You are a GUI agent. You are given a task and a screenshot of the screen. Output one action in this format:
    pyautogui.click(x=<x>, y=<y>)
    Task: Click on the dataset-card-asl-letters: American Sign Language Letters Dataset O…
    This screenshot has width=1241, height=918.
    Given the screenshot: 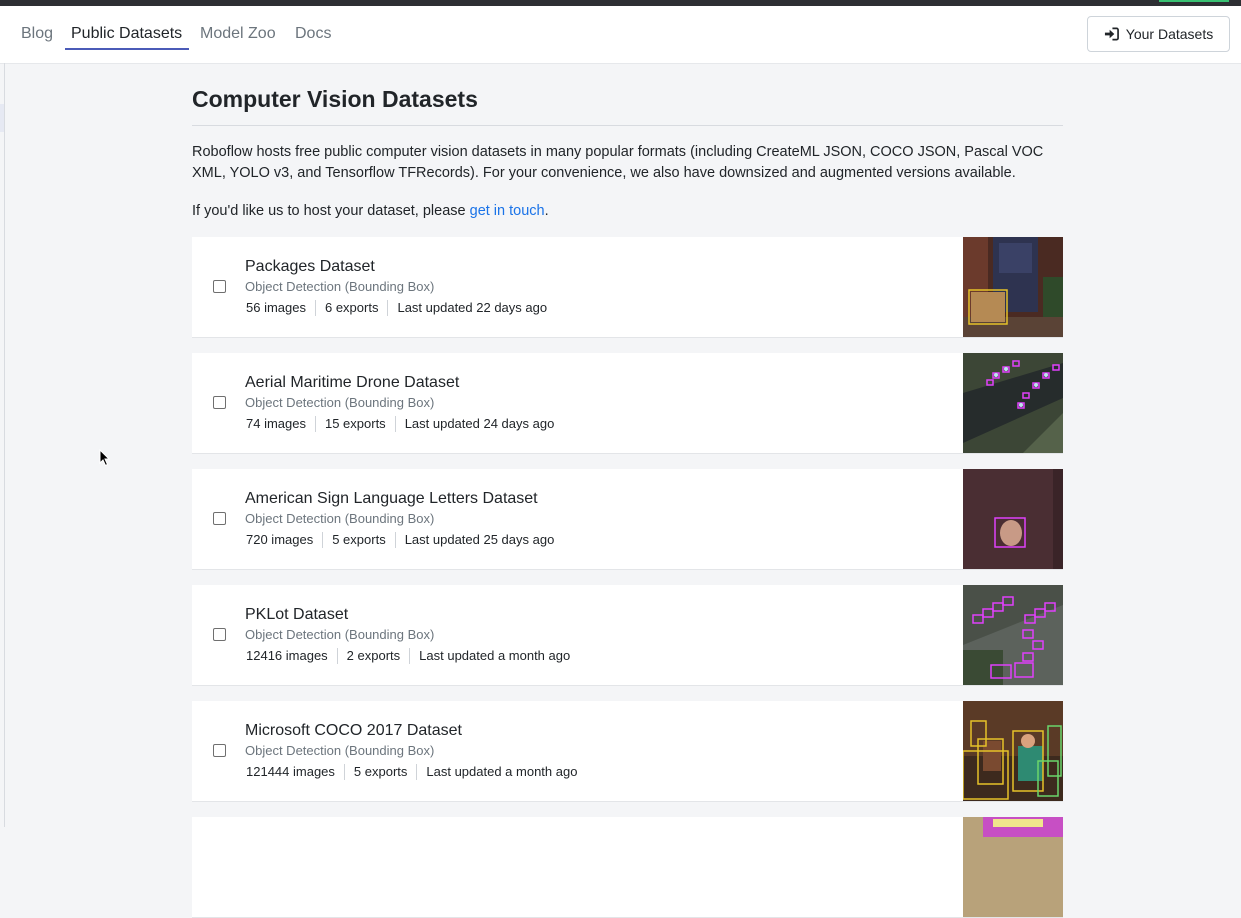 What is the action you would take?
    pyautogui.click(x=627, y=519)
    